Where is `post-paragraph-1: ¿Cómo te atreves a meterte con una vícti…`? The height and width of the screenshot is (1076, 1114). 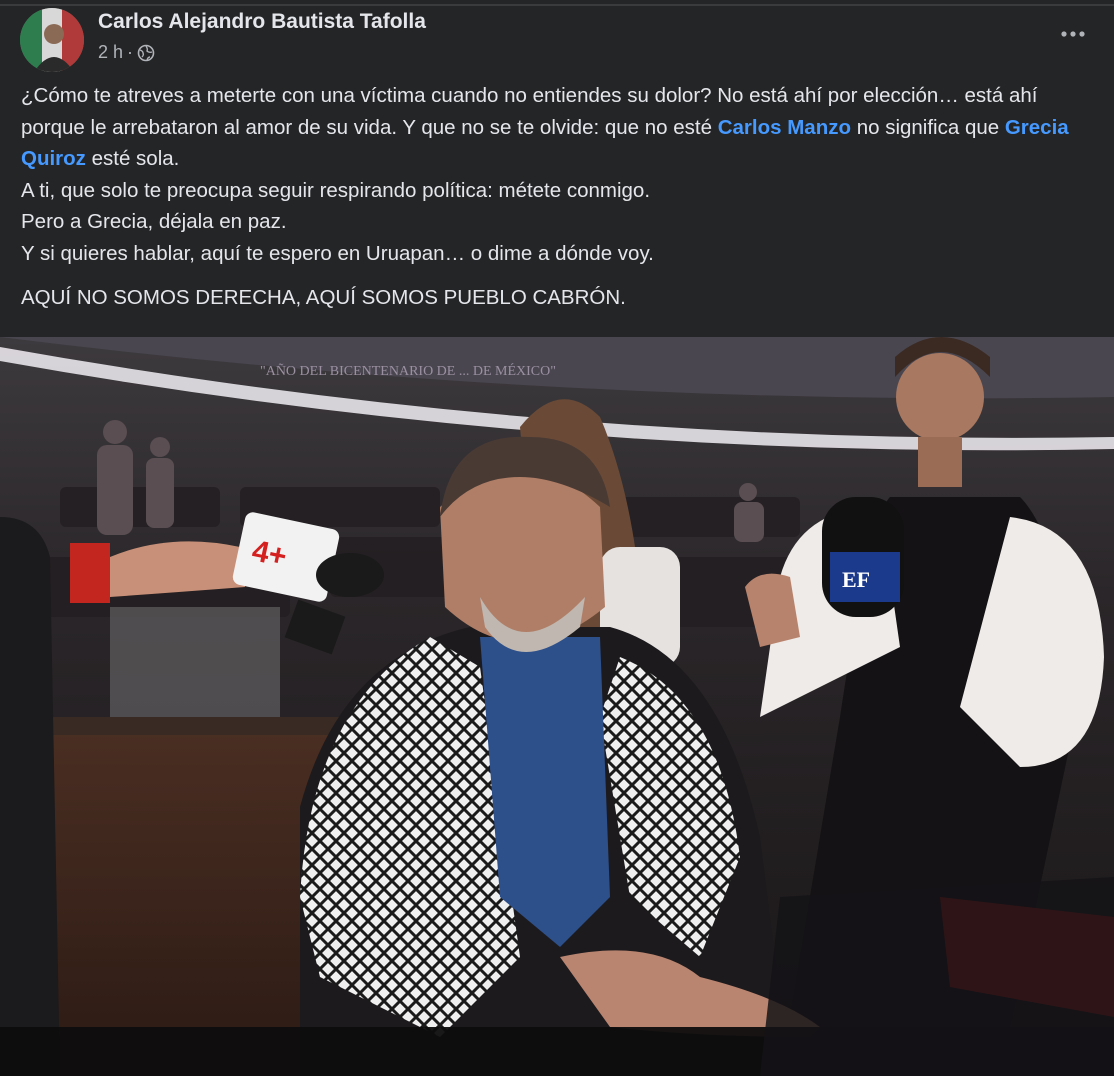
post-paragraph-1: ¿Cómo te atreves a meterte con una vícti… is located at coordinates (545, 127).